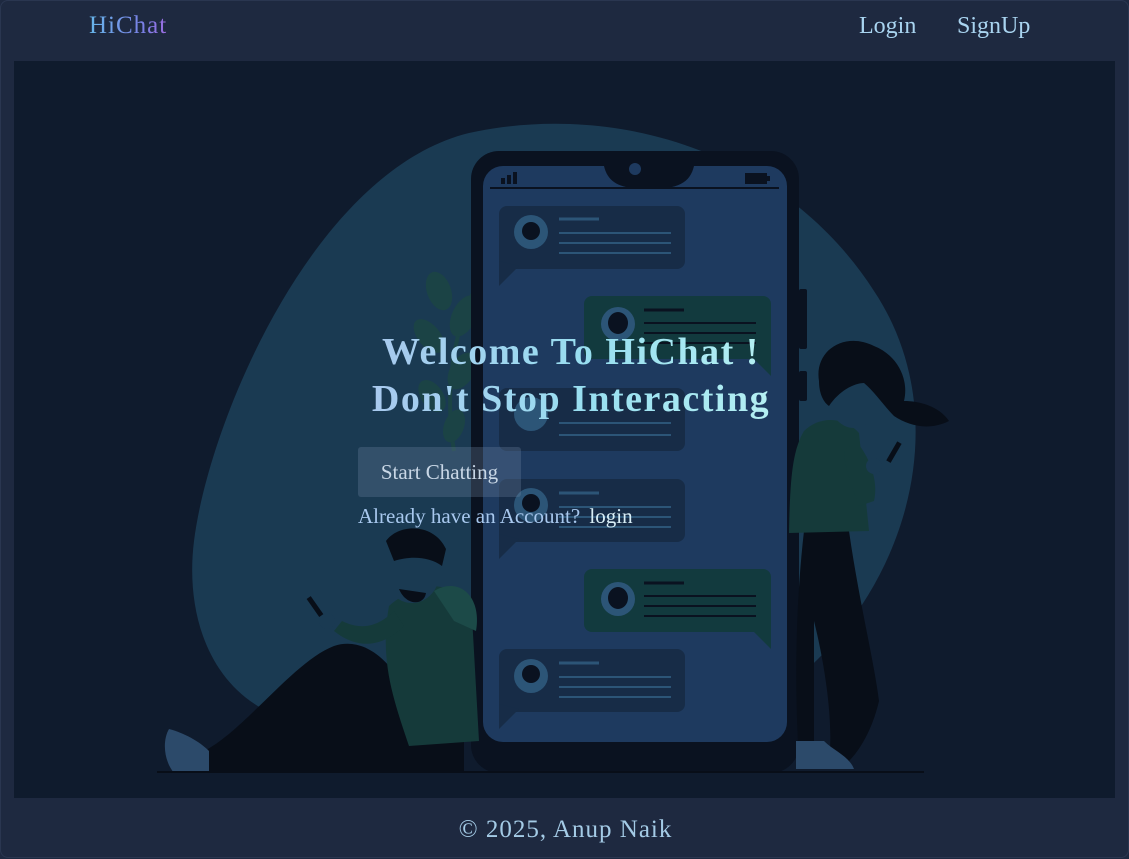 Image resolution: width=1129 pixels, height=859 pixels. I want to click on account-prompt: Already have an Account? login, so click(495, 516).